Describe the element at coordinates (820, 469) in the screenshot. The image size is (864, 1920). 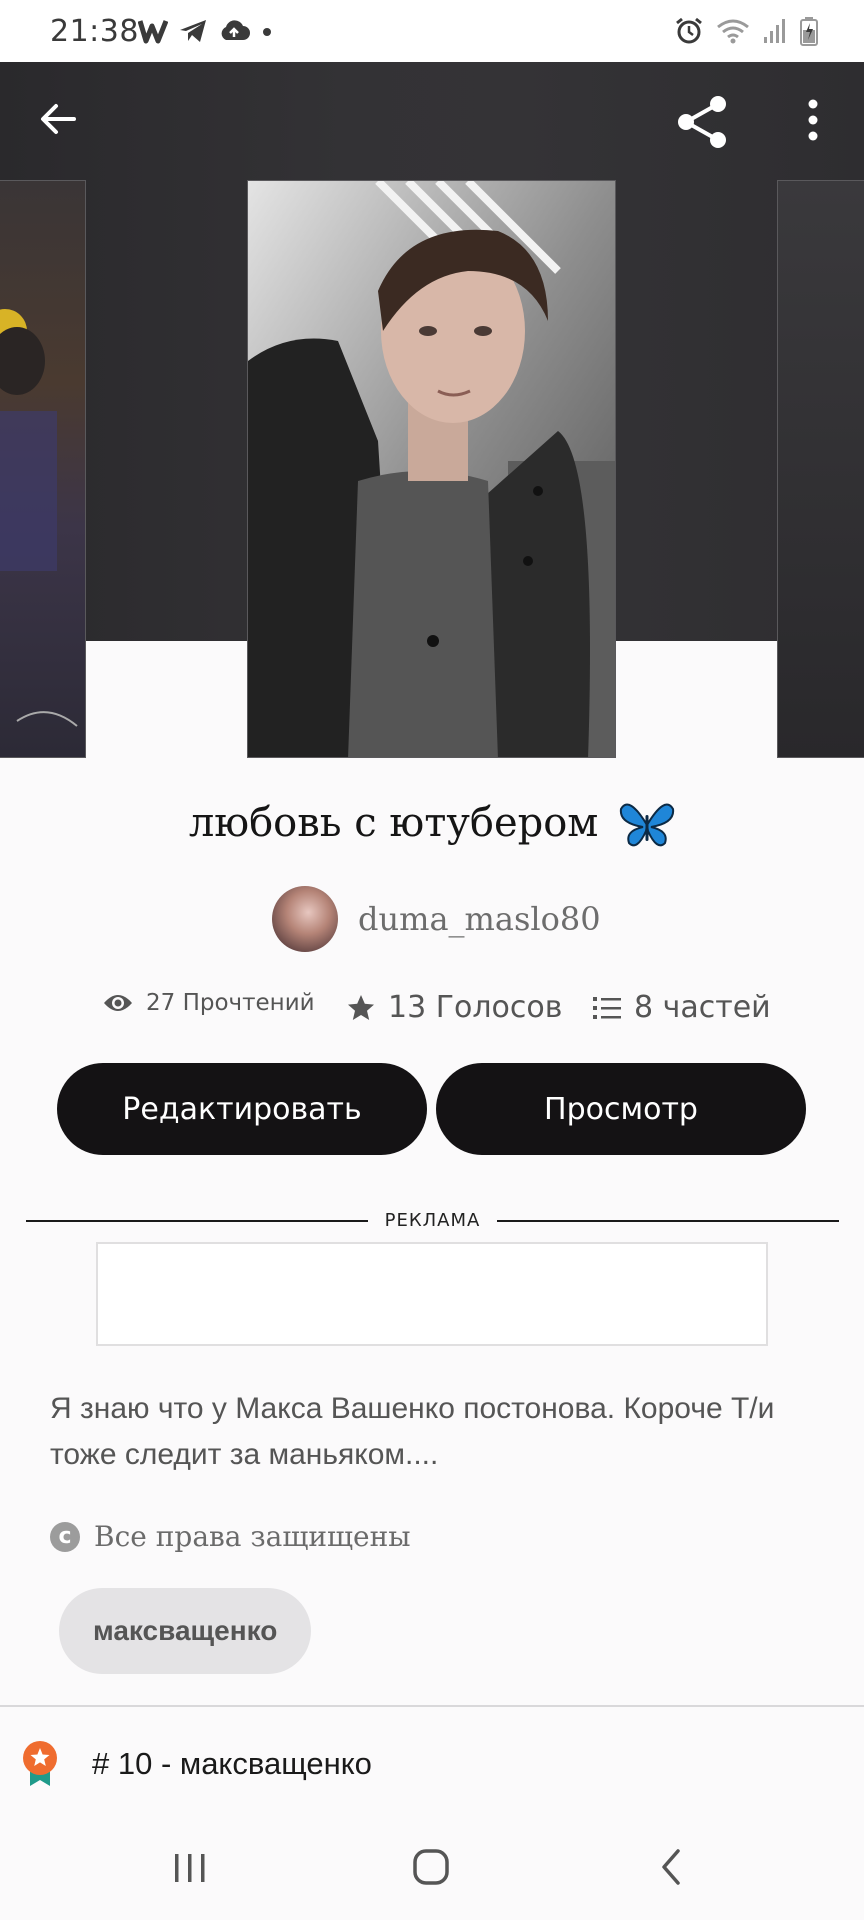
I see `next-story-cover` at that location.